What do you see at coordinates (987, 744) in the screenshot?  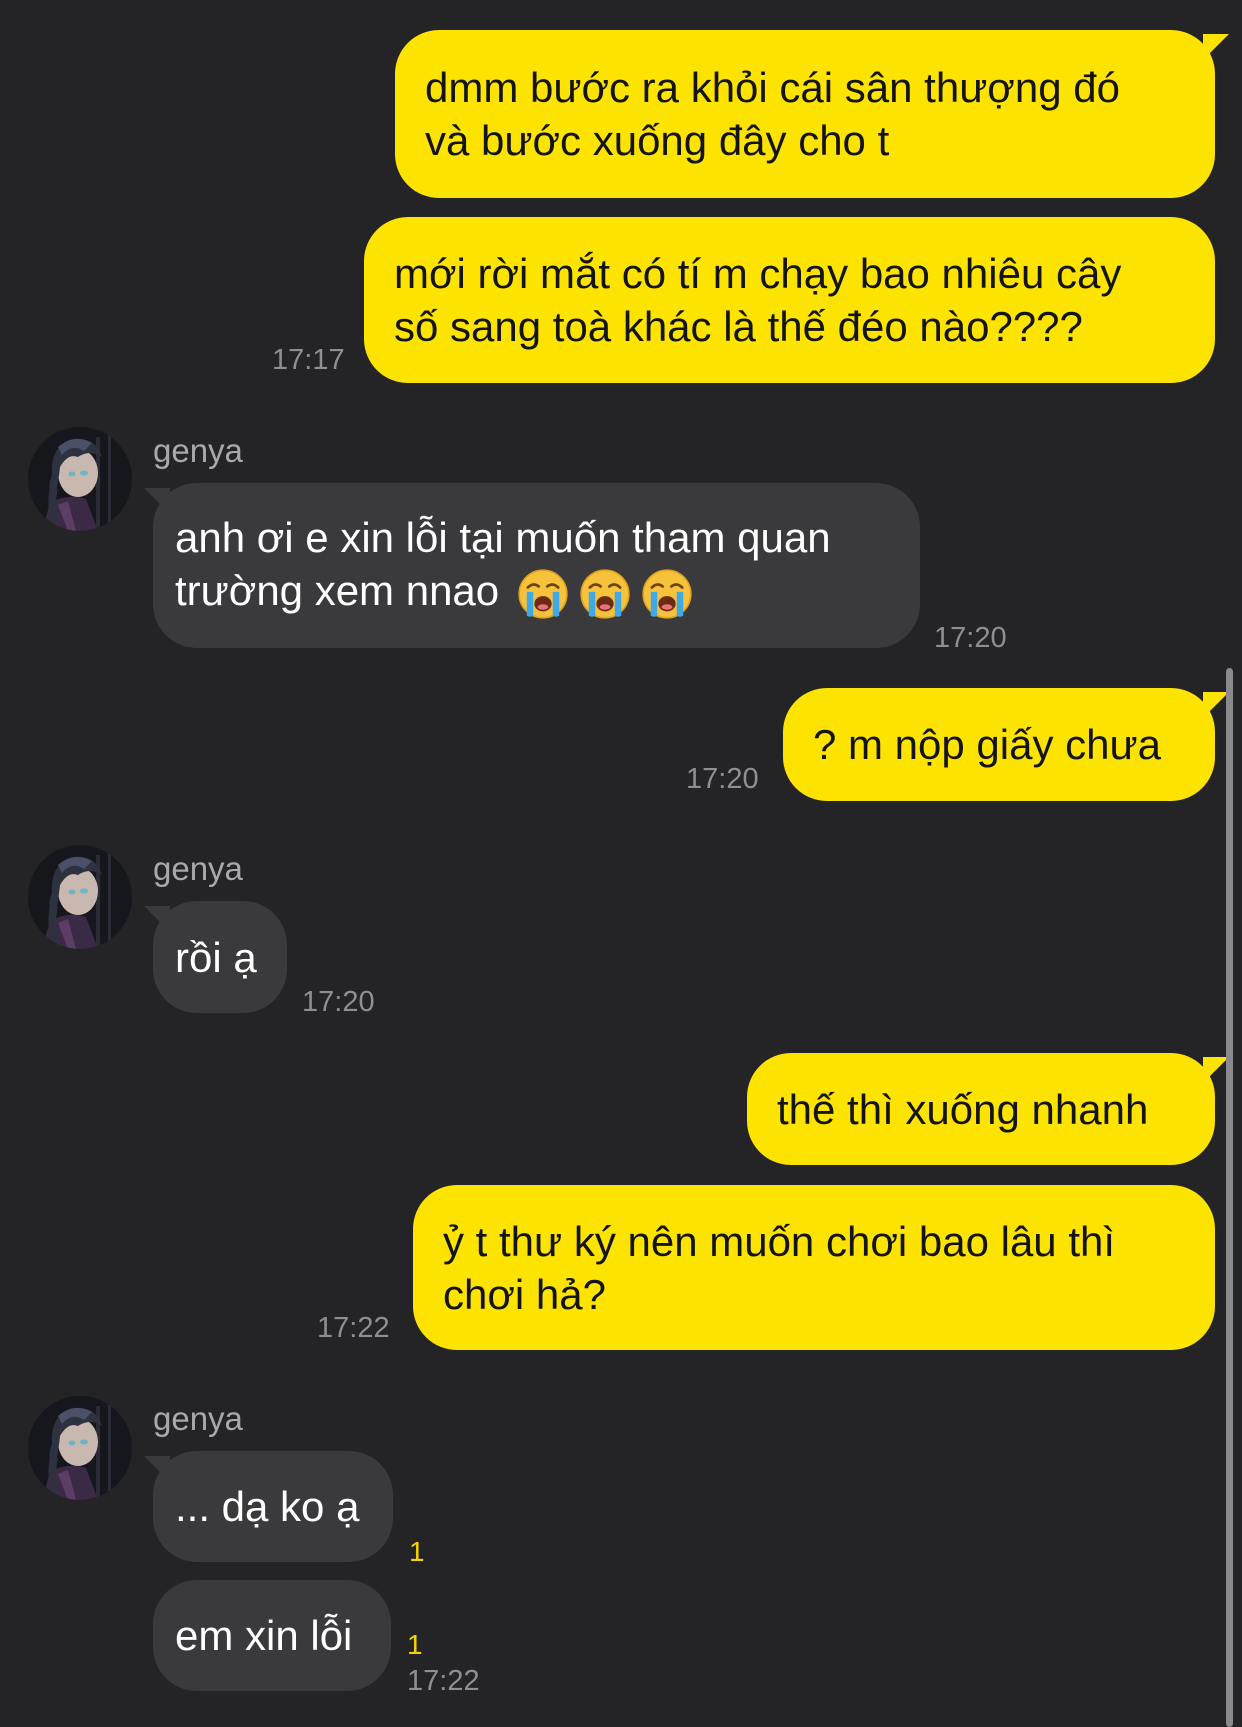 I see `message-line: ? m nộp giấy chưa` at bounding box center [987, 744].